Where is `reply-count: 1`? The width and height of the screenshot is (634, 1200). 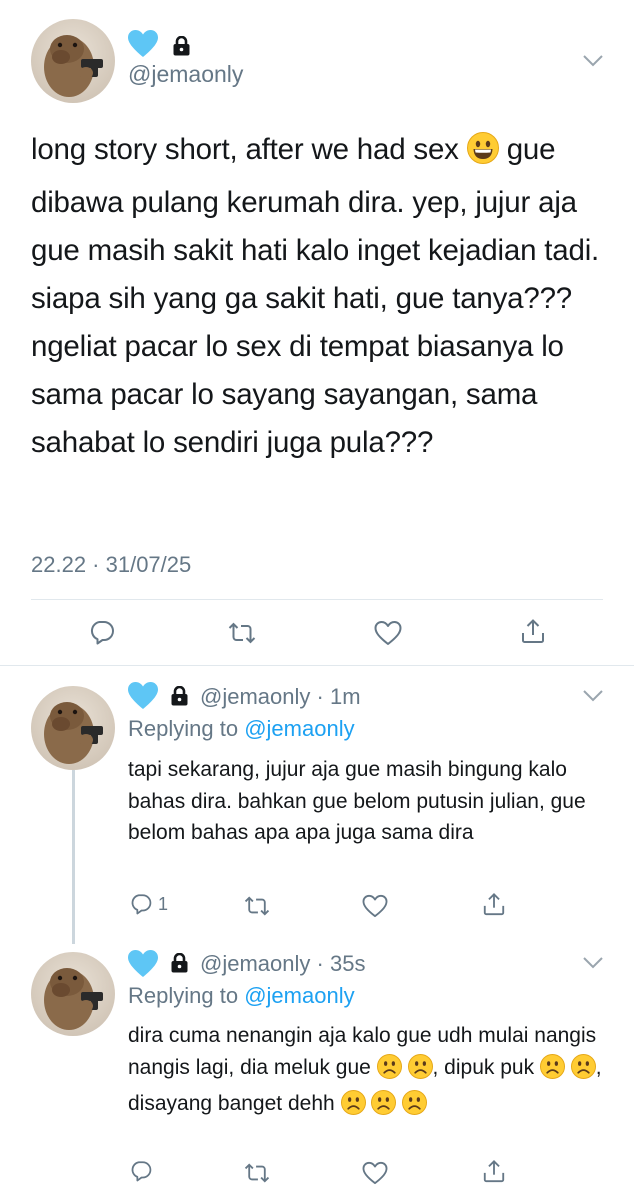 reply-count: 1 is located at coordinates (163, 903).